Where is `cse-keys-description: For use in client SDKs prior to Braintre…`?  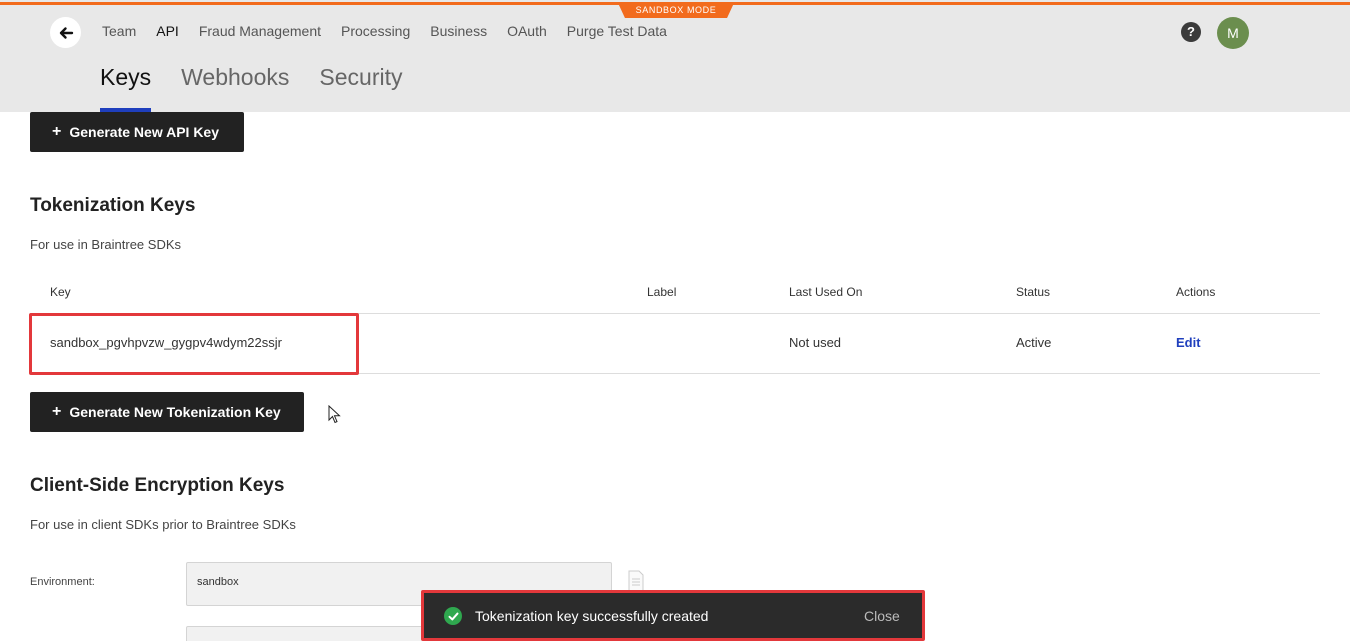
cse-keys-description: For use in client SDKs prior to Braintre… is located at coordinates (163, 524).